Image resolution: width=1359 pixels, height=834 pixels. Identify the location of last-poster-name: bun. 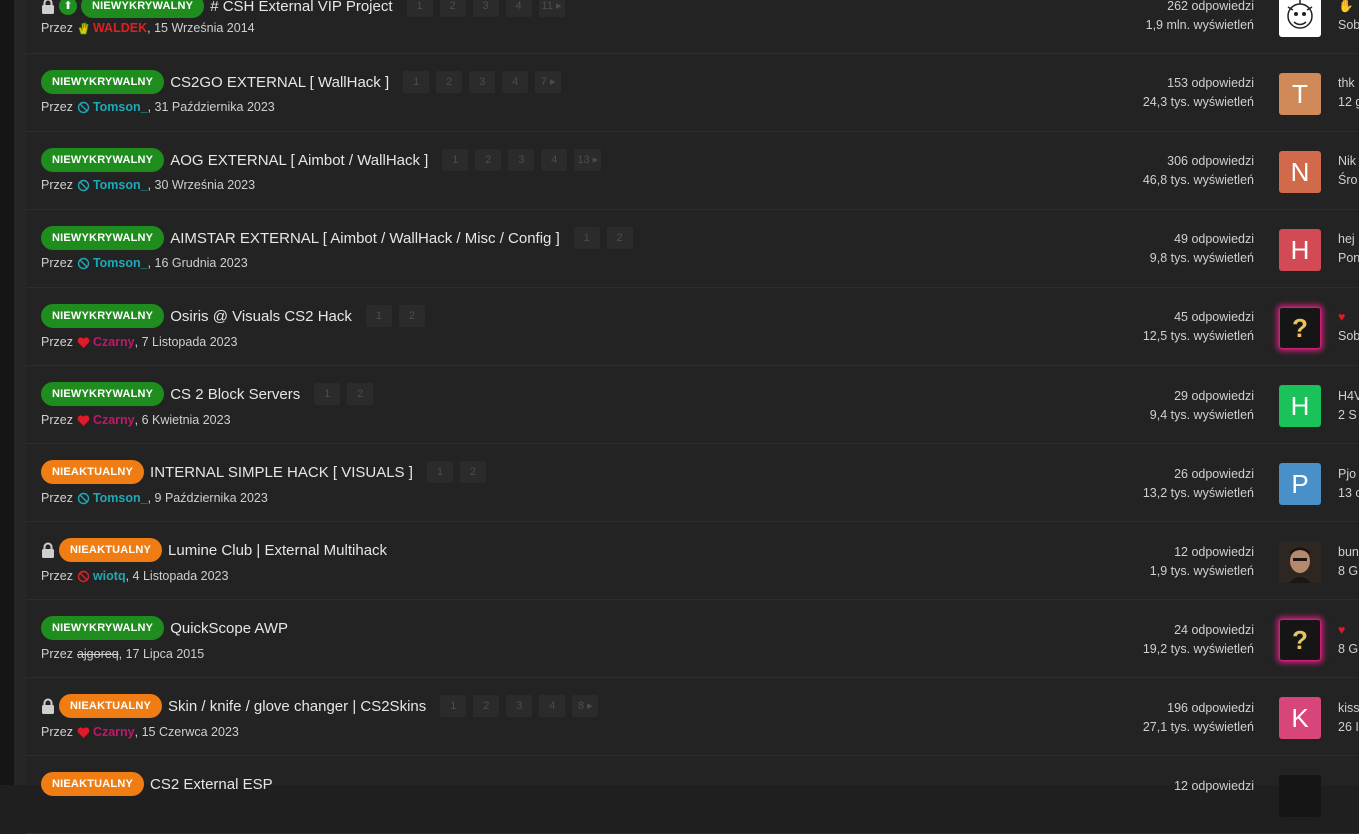
(1348, 552).